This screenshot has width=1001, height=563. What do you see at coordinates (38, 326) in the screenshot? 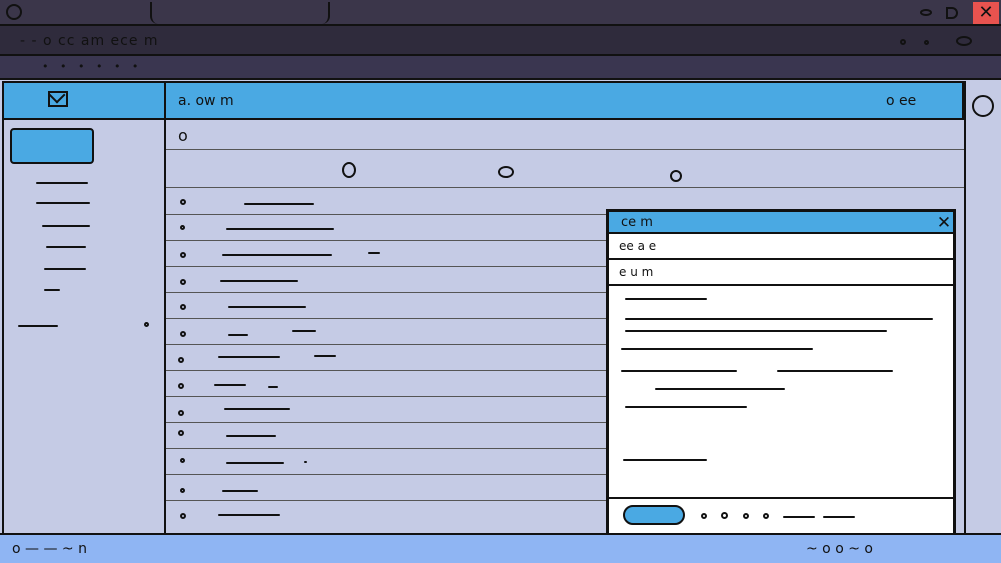
I see `sidebar-item-more` at bounding box center [38, 326].